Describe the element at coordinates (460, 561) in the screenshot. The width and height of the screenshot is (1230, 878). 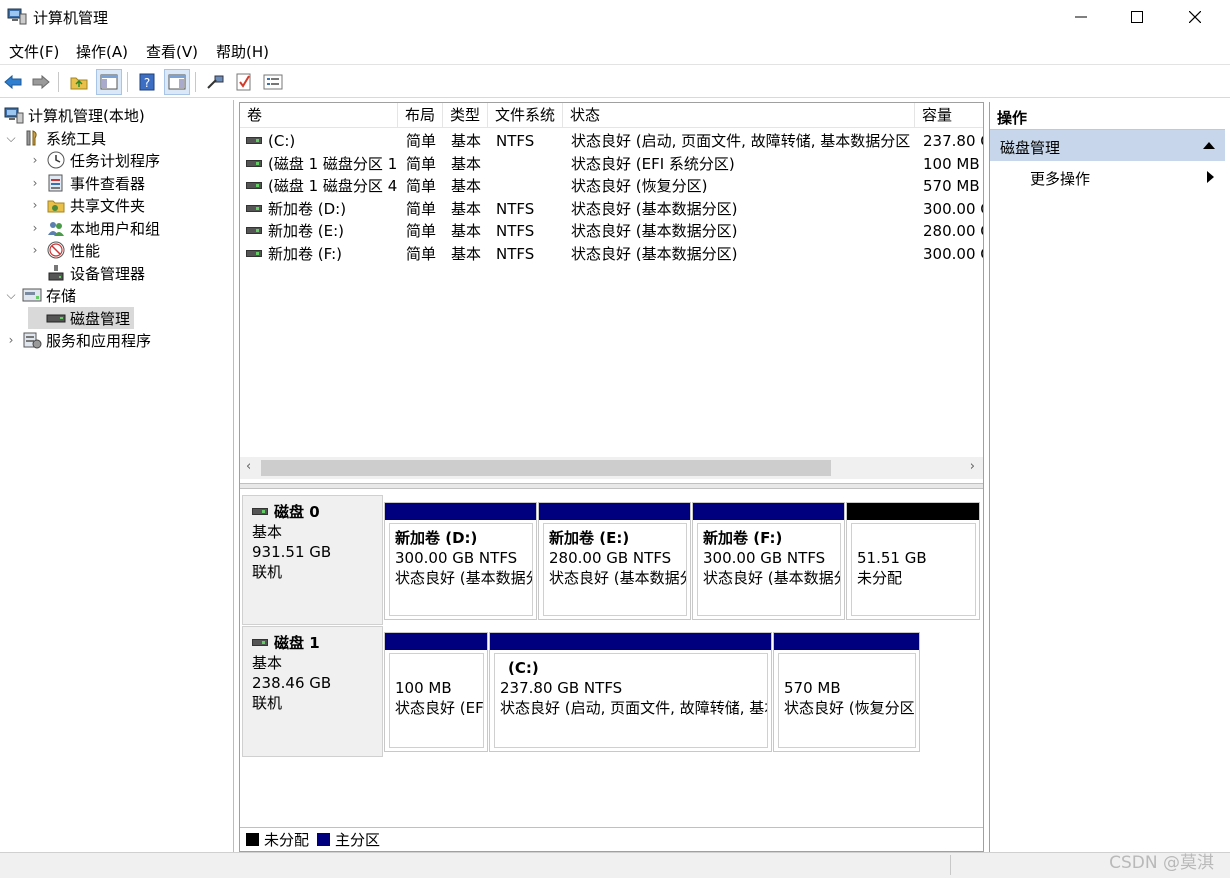
I see `partition-d: 新加卷 (D:) 300.00 GB NTFS 状态良好 (基本数据分` at that location.